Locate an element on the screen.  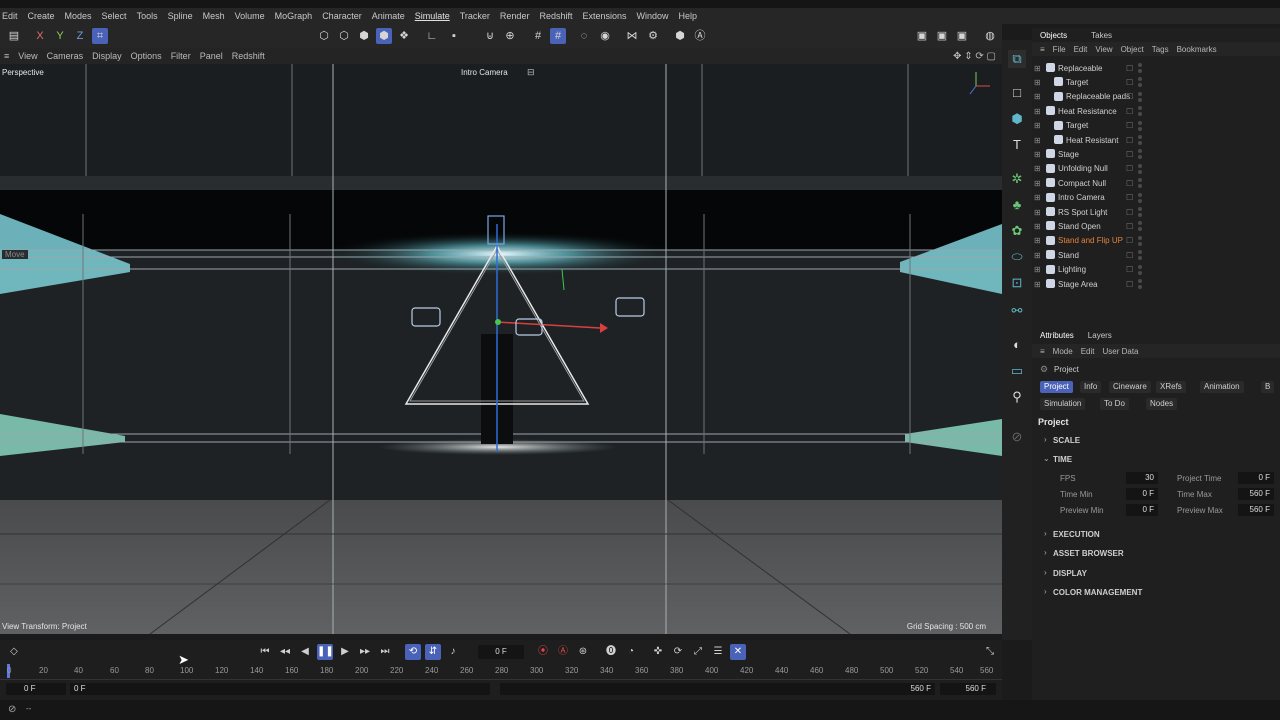
current-frame-field: 0 F is located at coordinates (501, 652).